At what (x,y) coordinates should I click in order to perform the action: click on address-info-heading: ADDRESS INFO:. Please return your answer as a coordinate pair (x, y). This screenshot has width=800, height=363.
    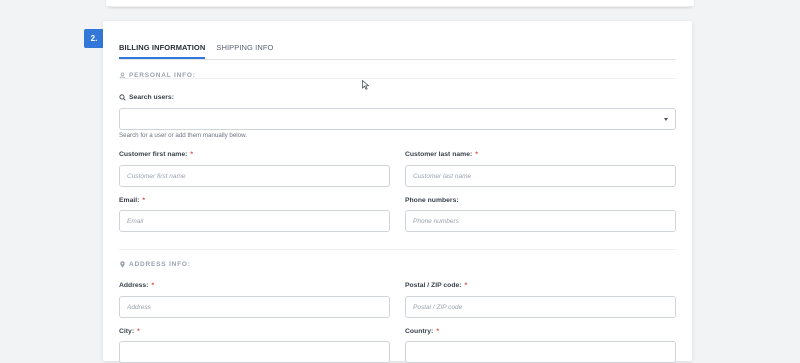
    Looking at the image, I should click on (155, 264).